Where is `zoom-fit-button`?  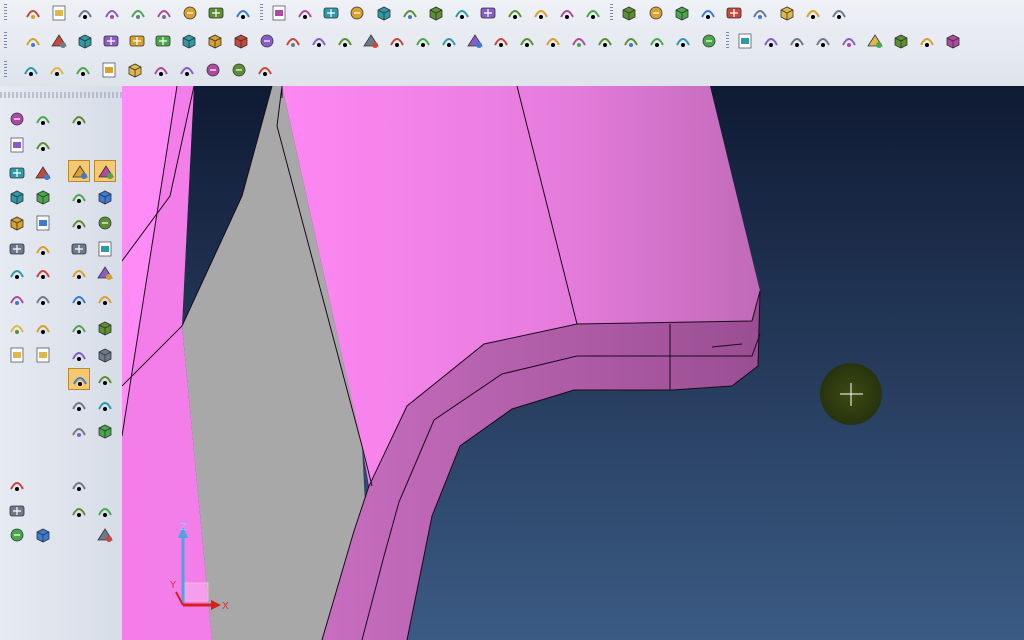 zoom-fit-button is located at coordinates (305, 13).